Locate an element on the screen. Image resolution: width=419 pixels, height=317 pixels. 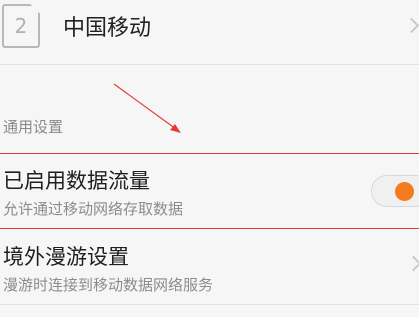
section-header-general: 通用设置 is located at coordinates (33, 127).